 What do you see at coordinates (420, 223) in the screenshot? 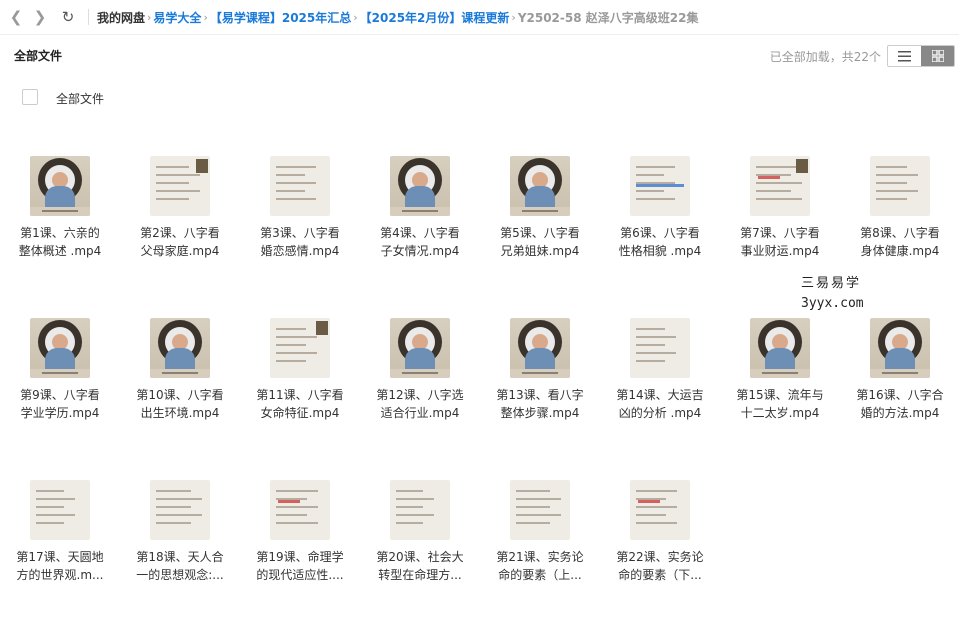
I see `file-item: 第4课、八字看 子女情况.mp4` at bounding box center [420, 223].